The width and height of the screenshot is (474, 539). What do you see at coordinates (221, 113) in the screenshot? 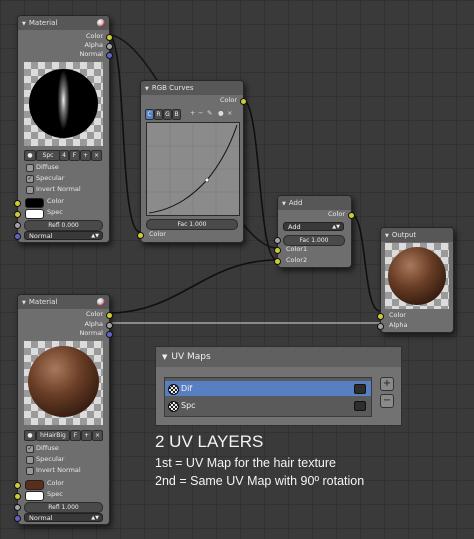
I see `clipping-icon: ●` at bounding box center [221, 113].